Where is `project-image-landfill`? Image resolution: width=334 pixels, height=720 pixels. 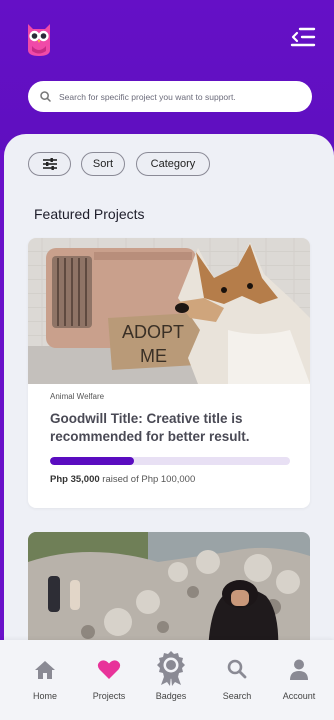
project-image-landfill is located at coordinates (169, 592).